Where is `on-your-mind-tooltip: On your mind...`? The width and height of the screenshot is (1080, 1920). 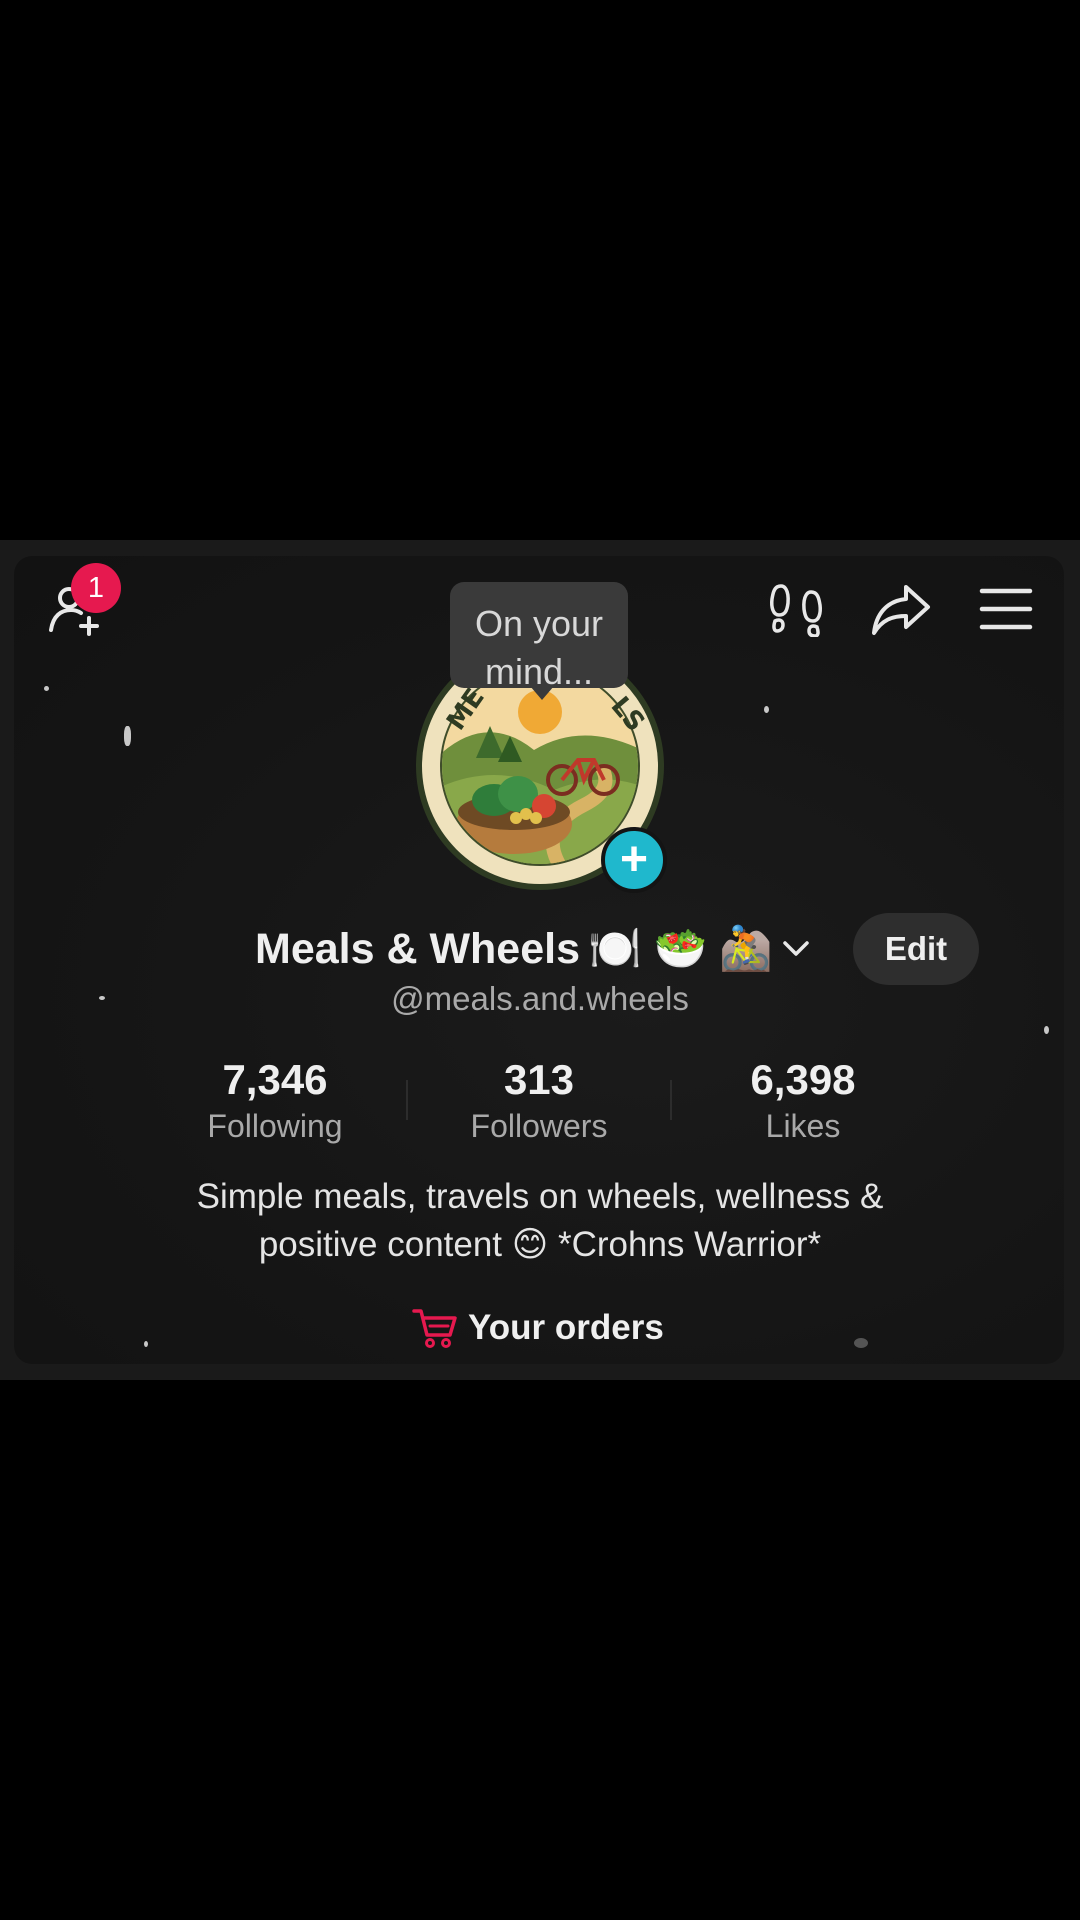 on-your-mind-tooltip: On your mind... is located at coordinates (539, 637).